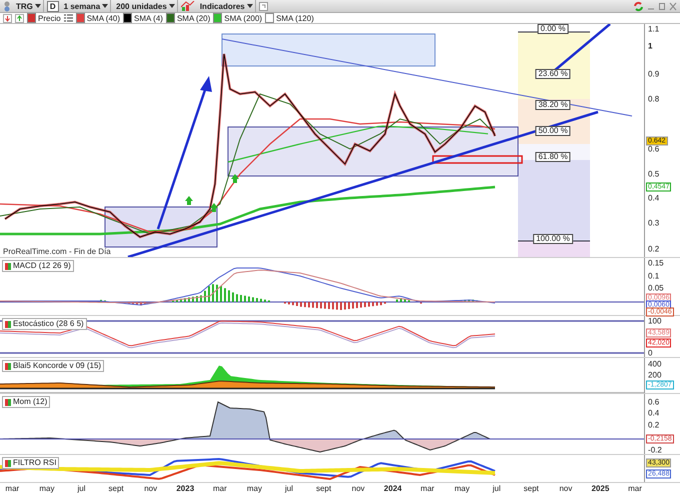  I want to click on axis-tick-label: 0.1, so click(654, 276).